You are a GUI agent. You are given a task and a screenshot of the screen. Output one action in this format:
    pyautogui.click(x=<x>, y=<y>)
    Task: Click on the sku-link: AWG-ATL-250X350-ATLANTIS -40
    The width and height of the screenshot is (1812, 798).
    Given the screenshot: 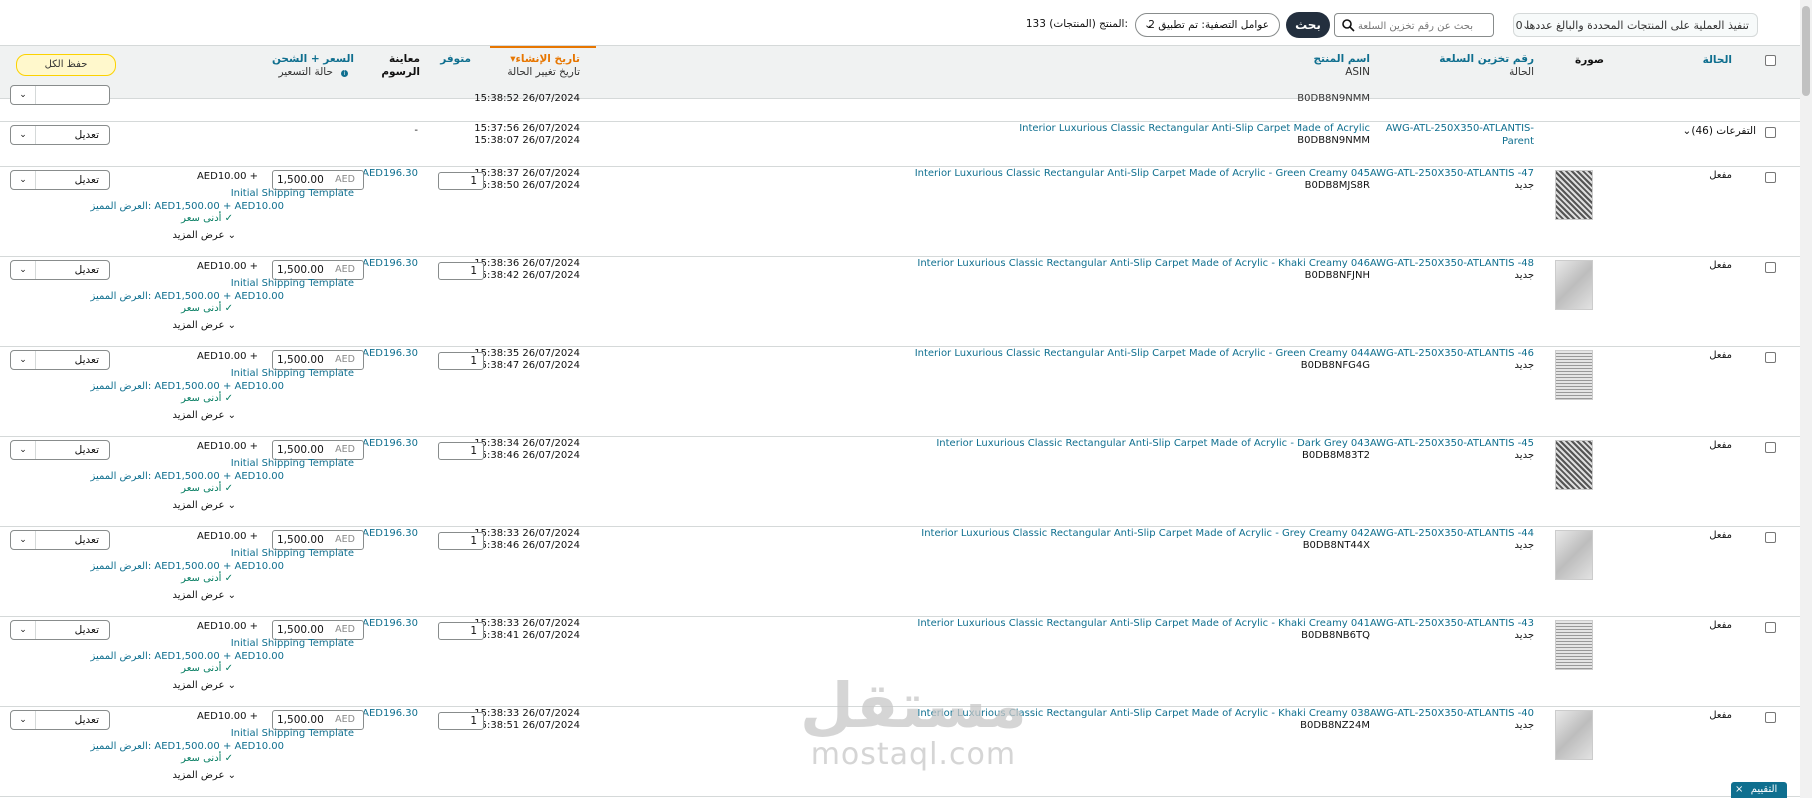 What is the action you would take?
    pyautogui.click(x=1452, y=714)
    